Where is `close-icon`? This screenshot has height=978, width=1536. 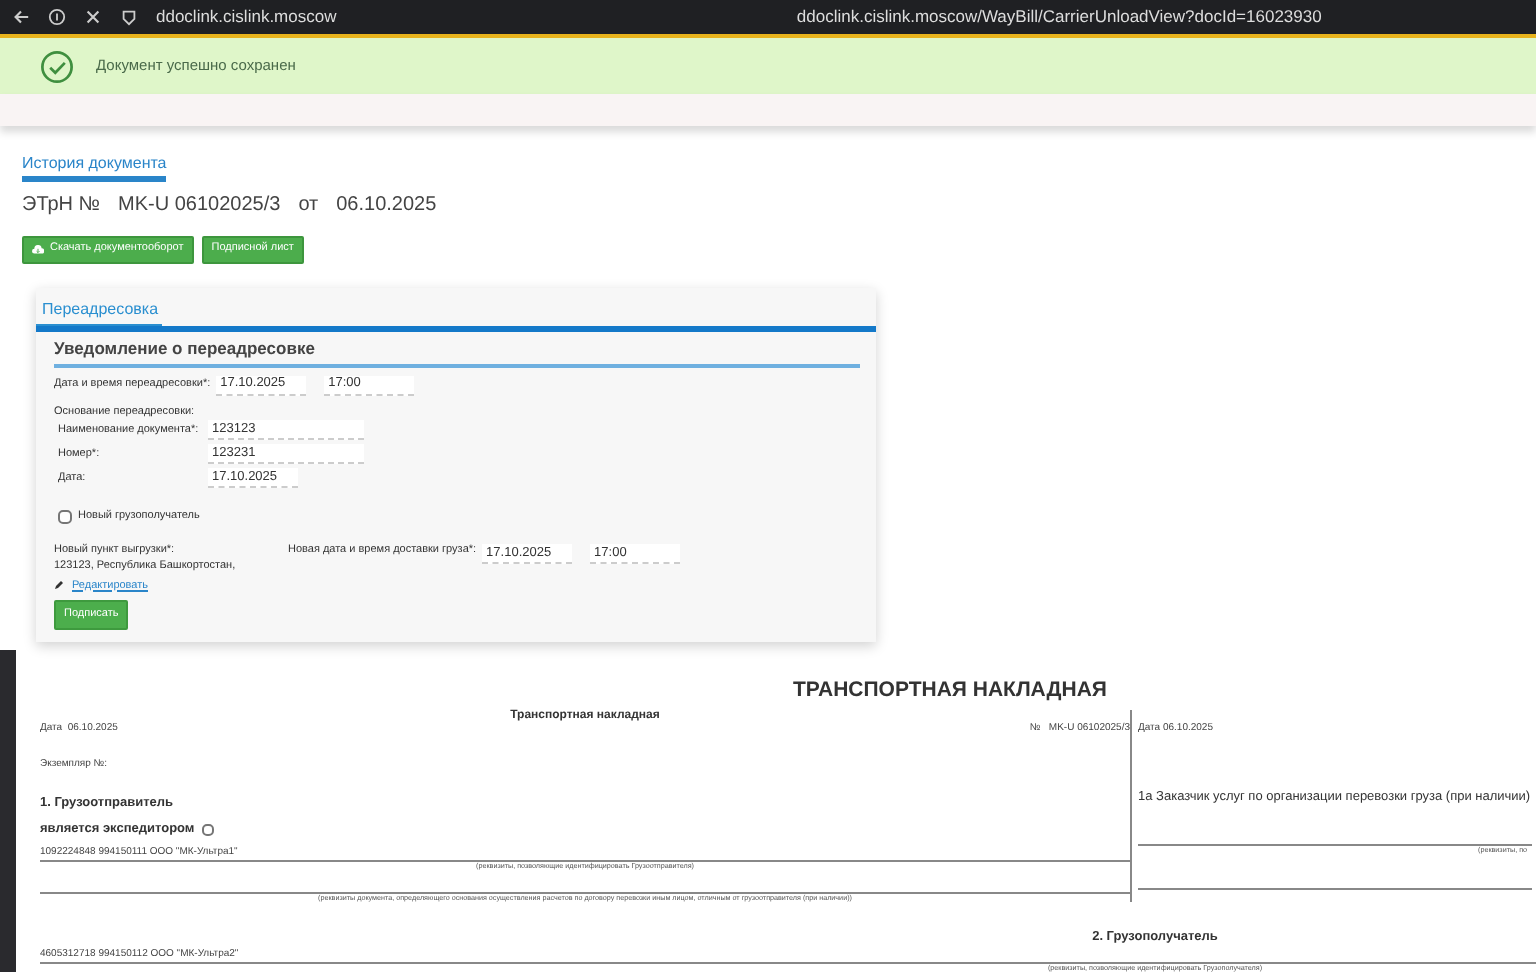
close-icon is located at coordinates (93, 17).